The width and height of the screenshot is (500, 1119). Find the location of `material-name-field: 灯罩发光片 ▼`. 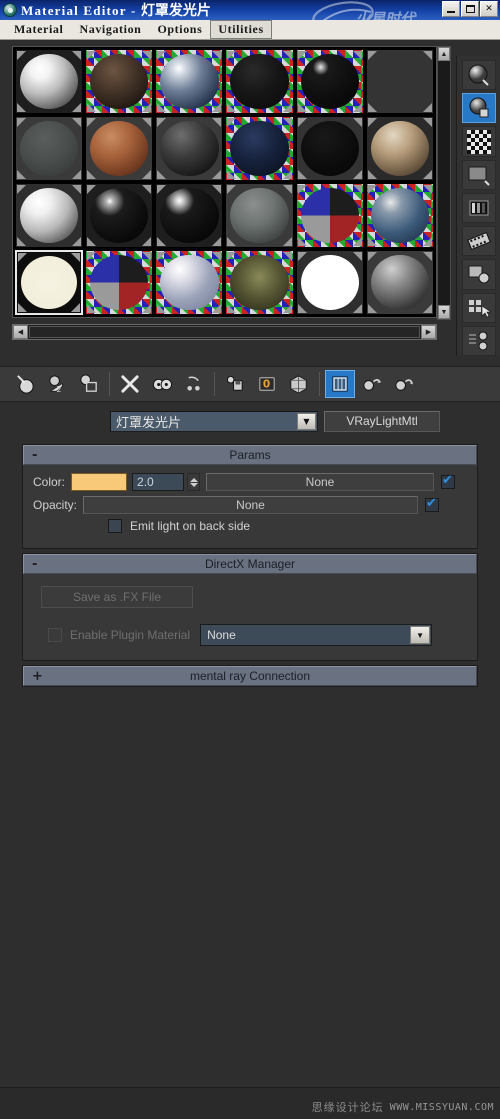

material-name-field: 灯罩发光片 ▼ is located at coordinates (214, 421).